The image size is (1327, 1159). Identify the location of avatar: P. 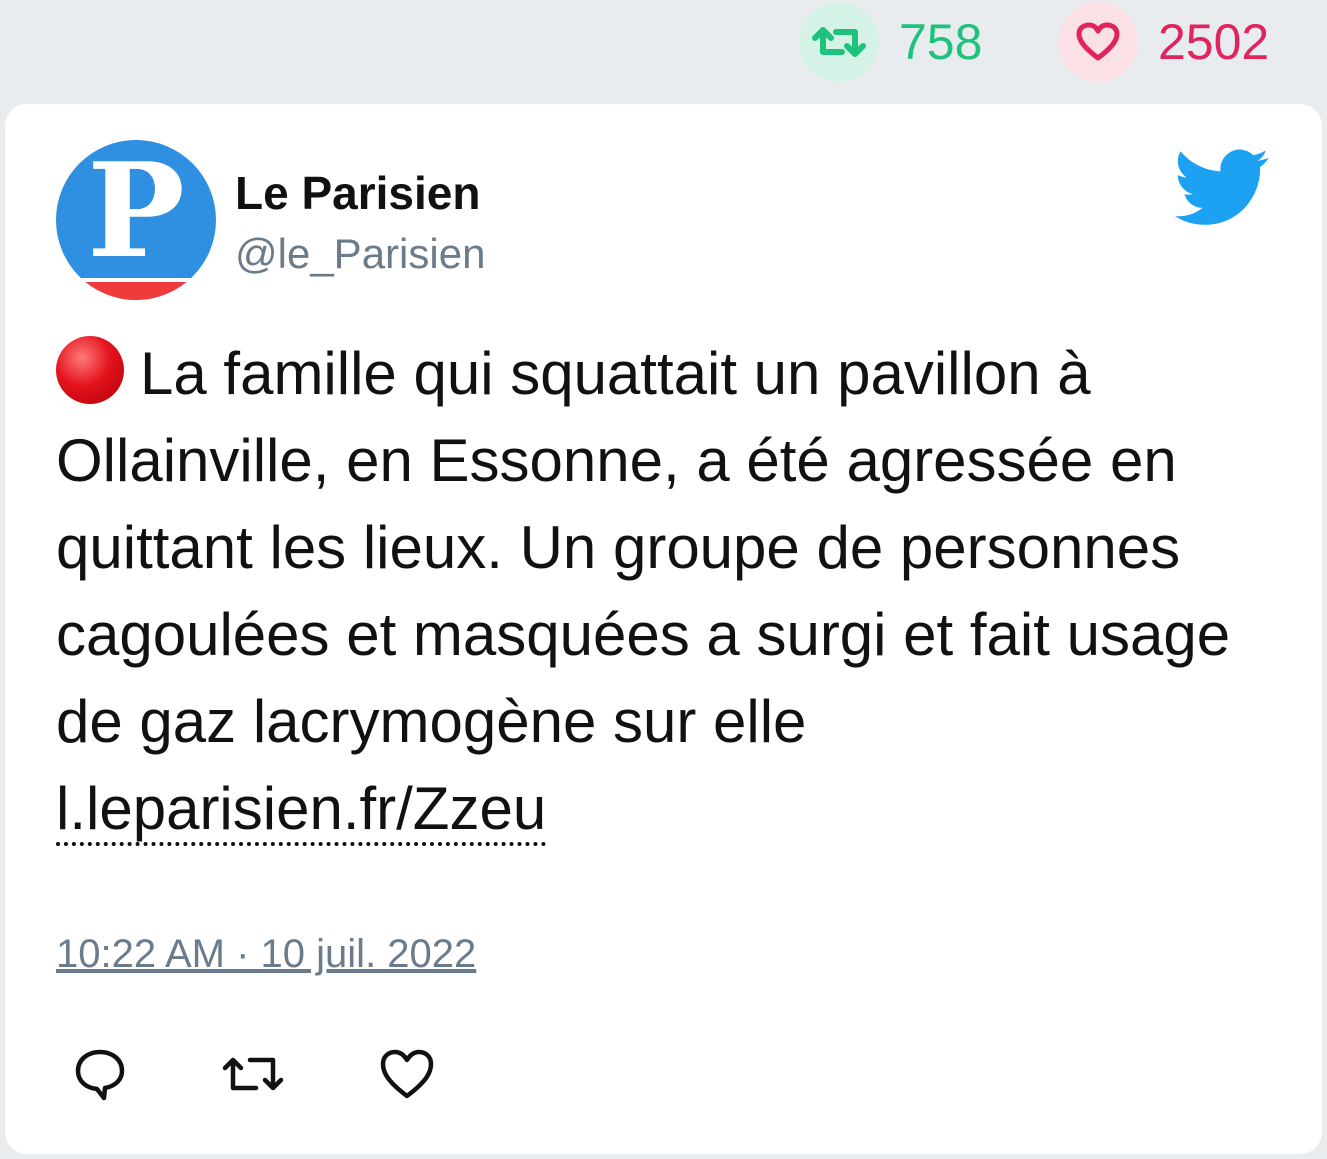
(136, 220).